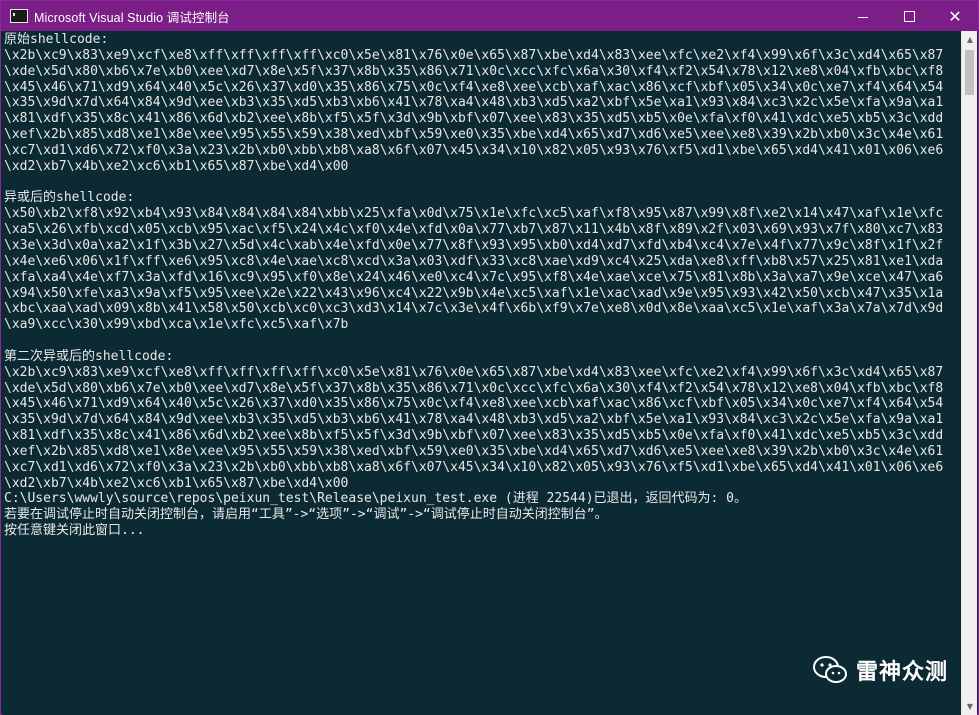 The image size is (979, 715). I want to click on maximize-button, so click(909, 16).